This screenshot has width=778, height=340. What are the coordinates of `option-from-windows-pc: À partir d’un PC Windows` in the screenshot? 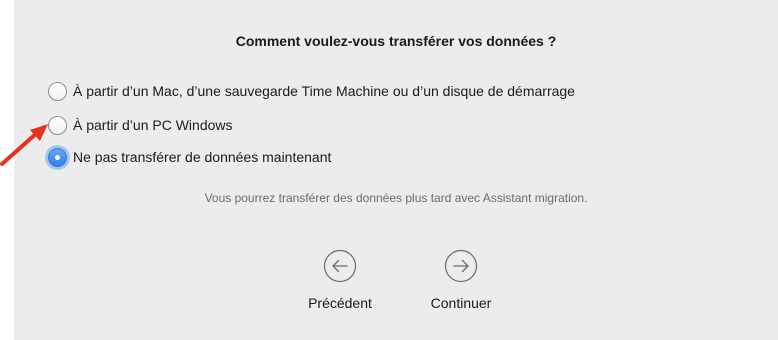 It's located at (140, 125).